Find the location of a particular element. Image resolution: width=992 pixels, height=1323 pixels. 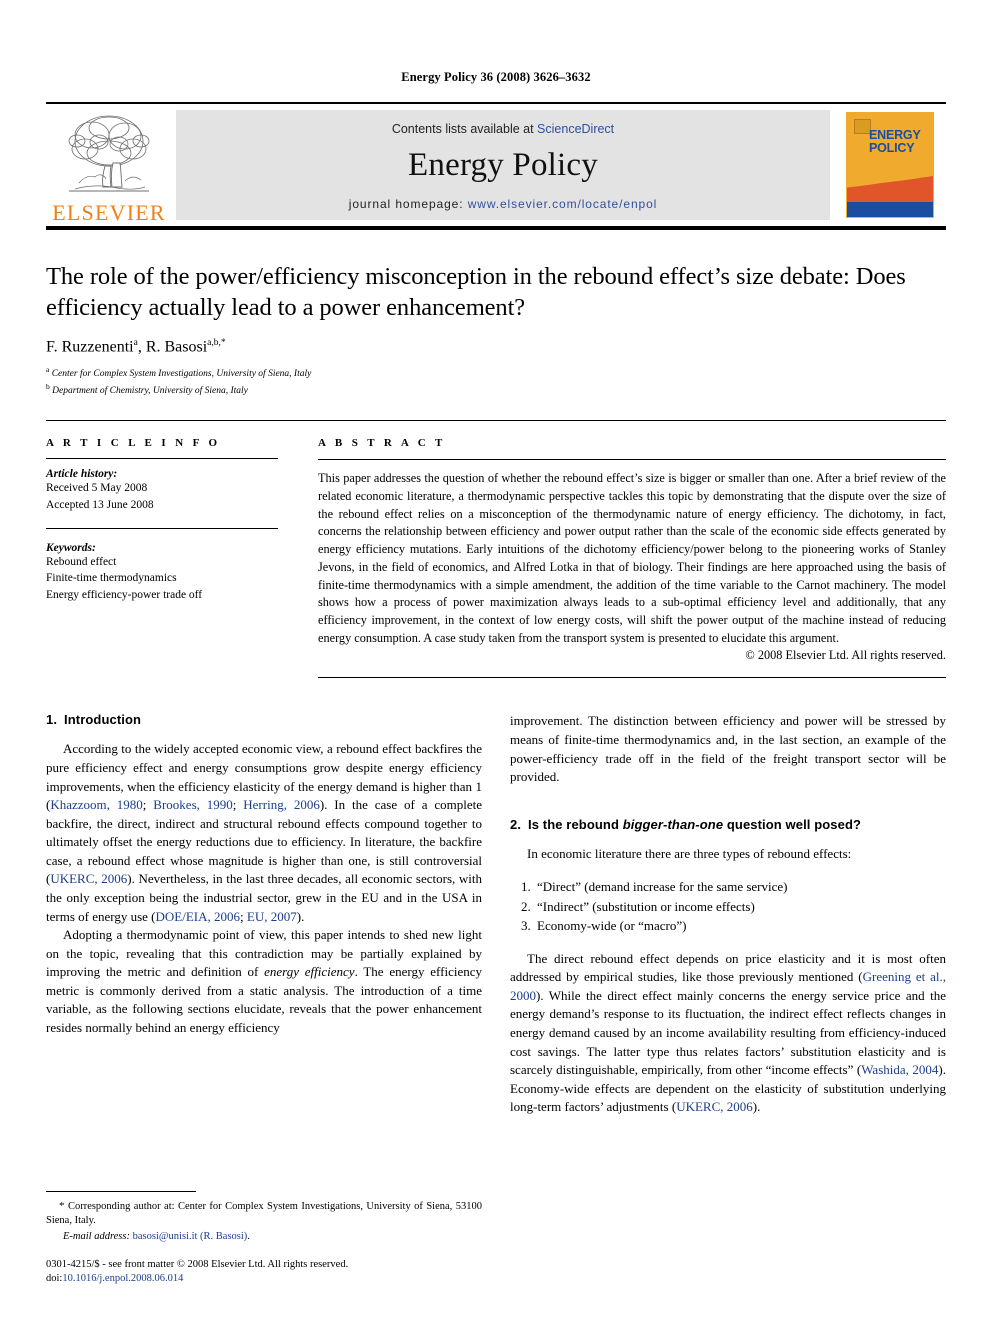

article-accepted-date: Accepted 13 June 2008 is located at coordinates (100, 505).